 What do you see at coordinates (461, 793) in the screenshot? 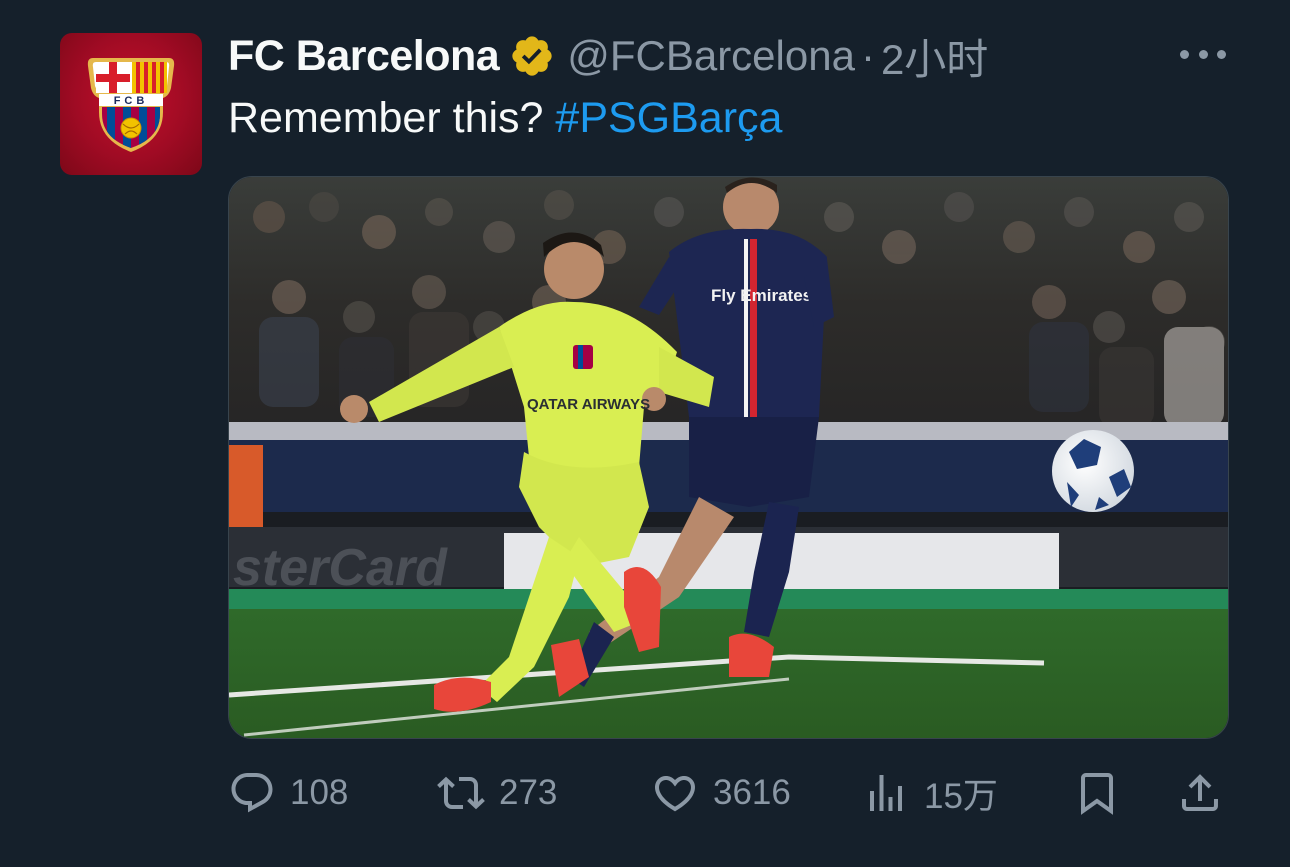
I see `retweet-icon` at bounding box center [461, 793].